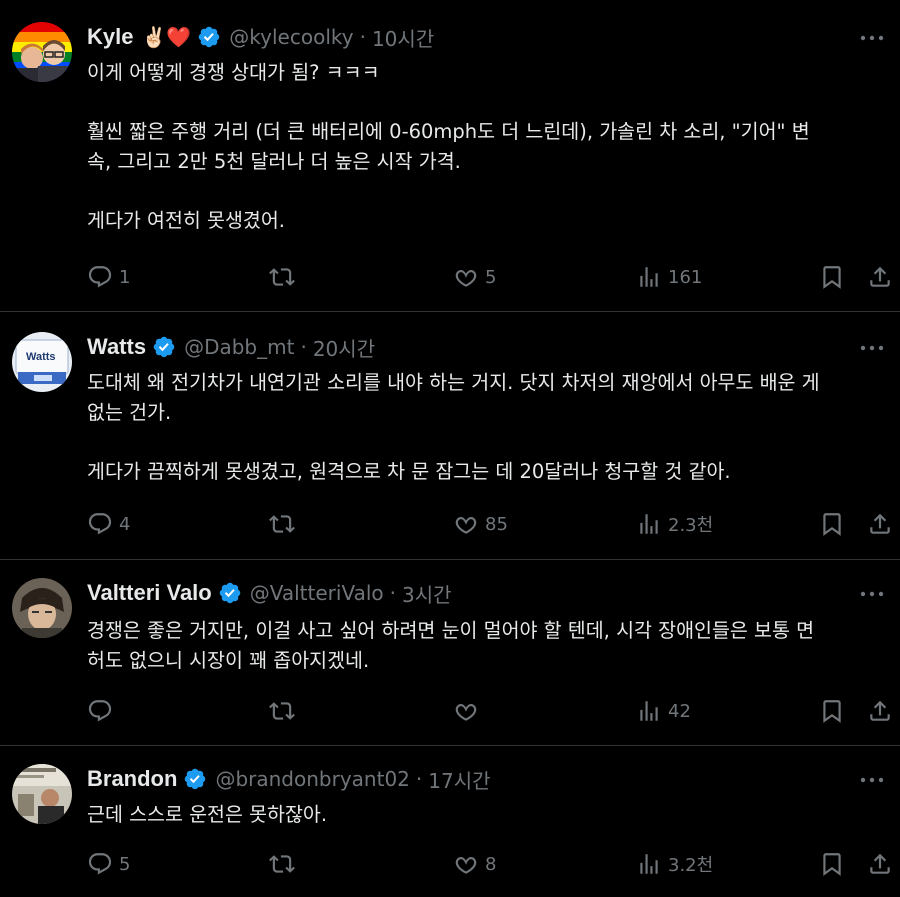  What do you see at coordinates (132, 779) in the screenshot?
I see `display-name: Brandon` at bounding box center [132, 779].